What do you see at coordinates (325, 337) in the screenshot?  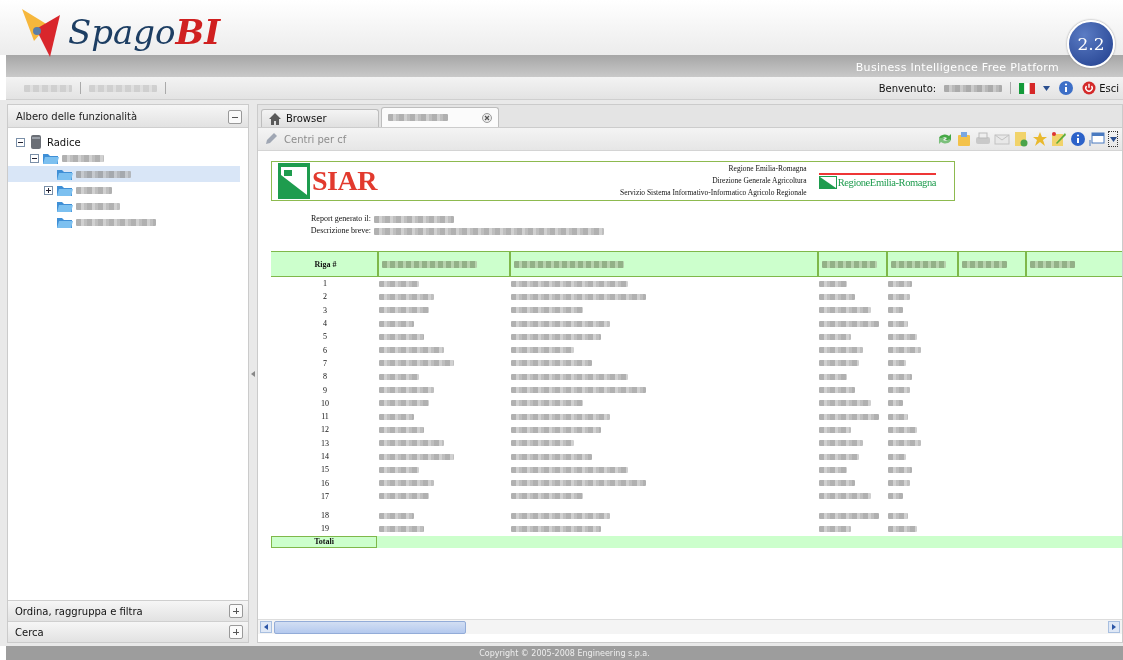 I see `row-number: 5` at bounding box center [325, 337].